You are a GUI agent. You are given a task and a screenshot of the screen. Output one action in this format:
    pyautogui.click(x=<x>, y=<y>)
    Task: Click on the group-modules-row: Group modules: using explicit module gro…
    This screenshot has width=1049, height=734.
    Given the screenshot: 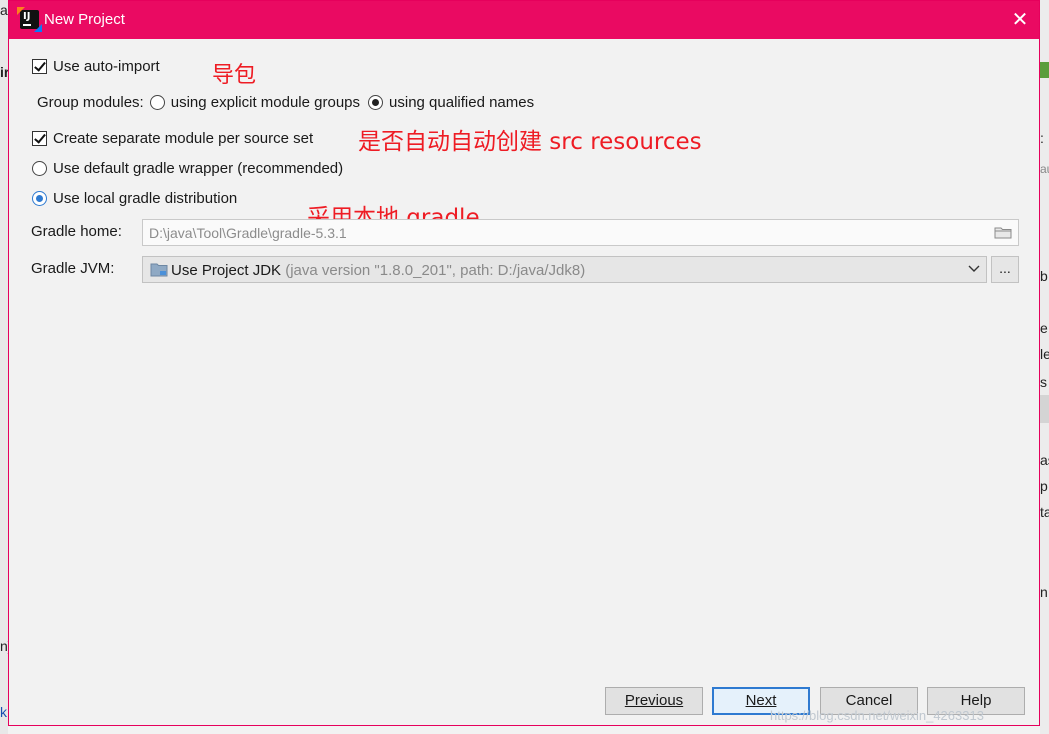 What is the action you would take?
    pyautogui.click(x=285, y=102)
    